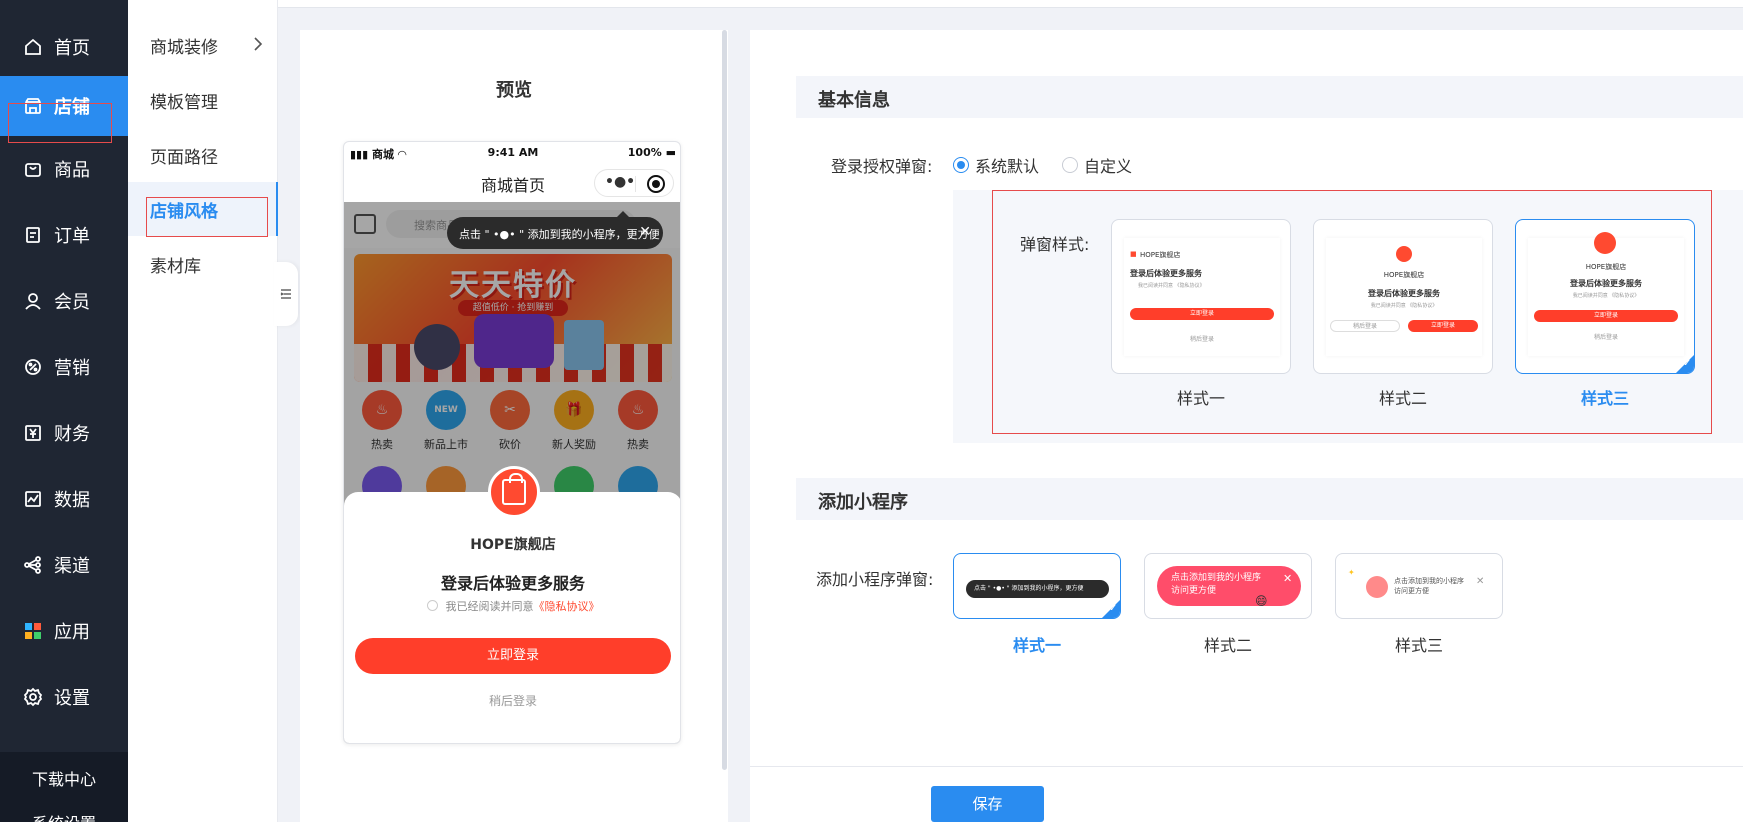 The width and height of the screenshot is (1743, 822). I want to click on auth-popup-label: 登录授权弹窗:, so click(882, 166).